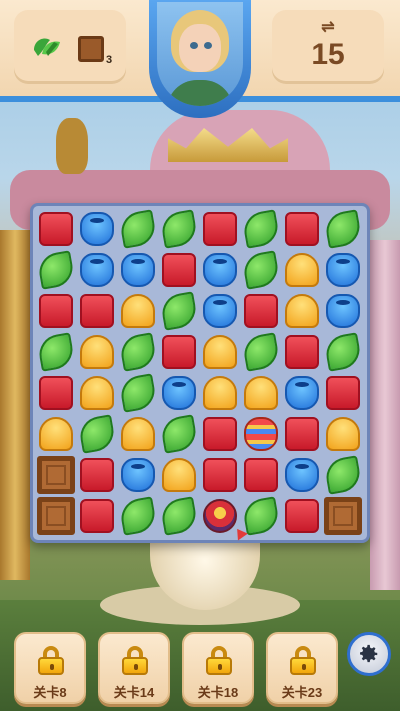 The width and height of the screenshot is (400, 711). What do you see at coordinates (200, 59) in the screenshot?
I see `player-avatar-frame` at bounding box center [200, 59].